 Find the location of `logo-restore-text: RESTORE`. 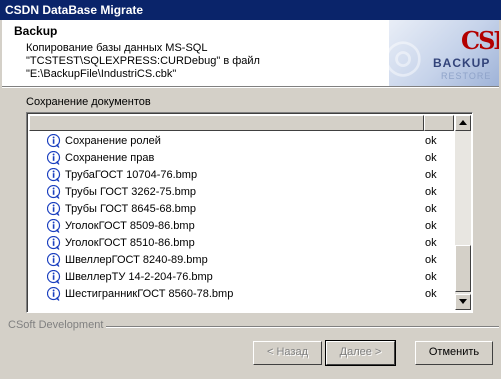

logo-restore-text: RESTORE is located at coordinates (466, 76).